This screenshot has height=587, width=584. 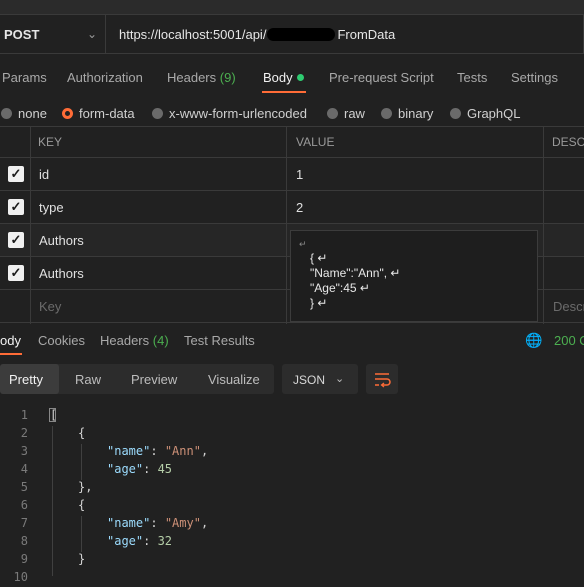 What do you see at coordinates (309, 380) in the screenshot?
I see `format-label: JSON` at bounding box center [309, 380].